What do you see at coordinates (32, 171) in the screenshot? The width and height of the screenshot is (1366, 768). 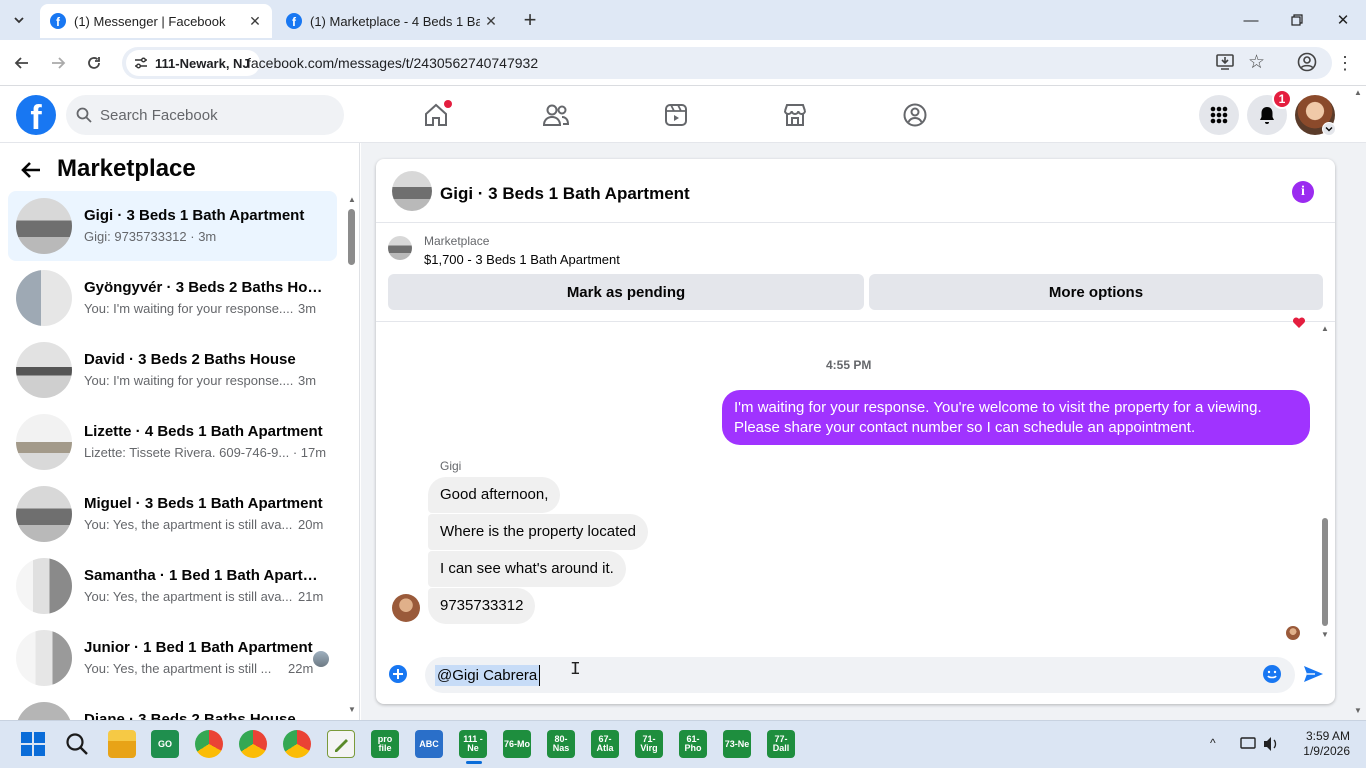 I see `back-arrow-button` at bounding box center [32, 171].